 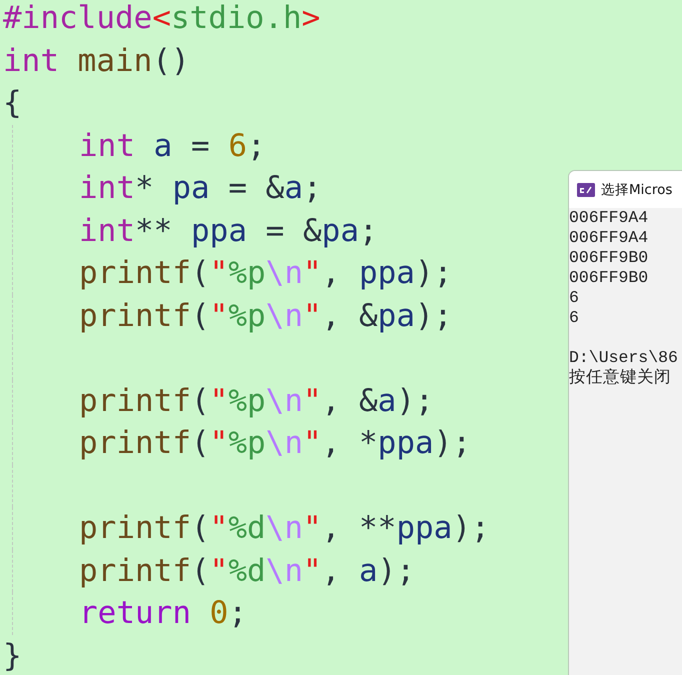 I want to click on code-line: printf("%p\n", ppa);, so click(x=265, y=273).